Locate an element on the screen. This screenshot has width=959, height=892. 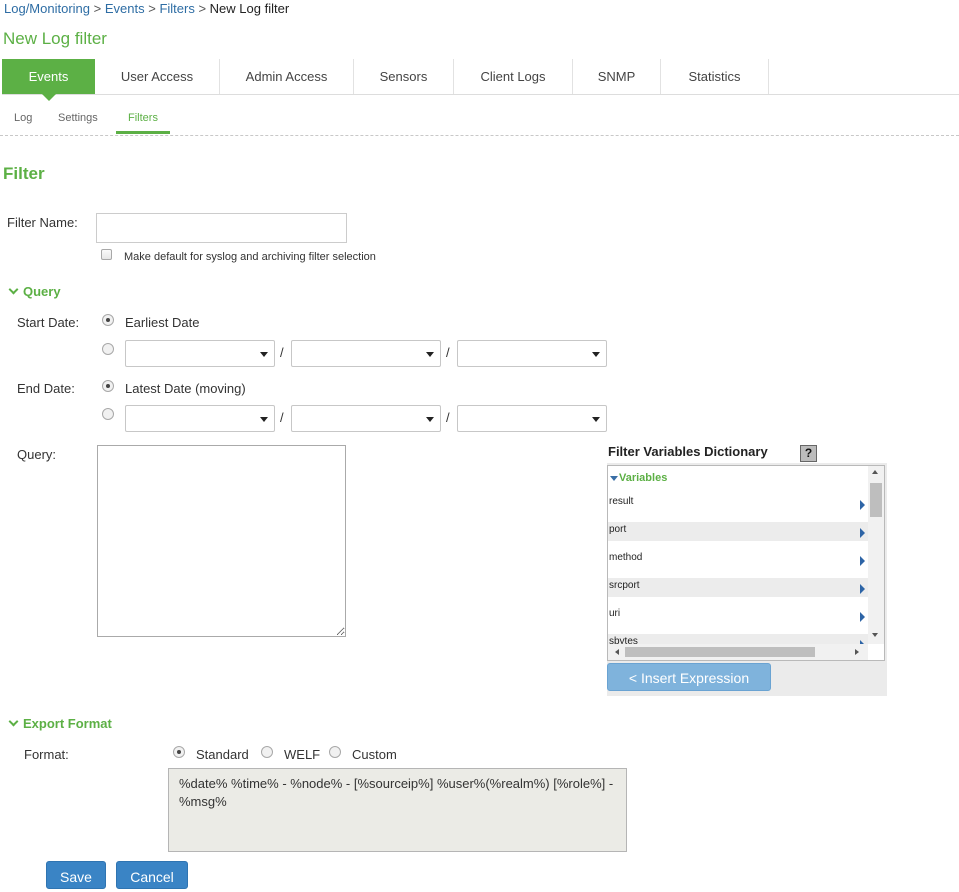
filter-name-label: Filter Name: is located at coordinates (42, 222).